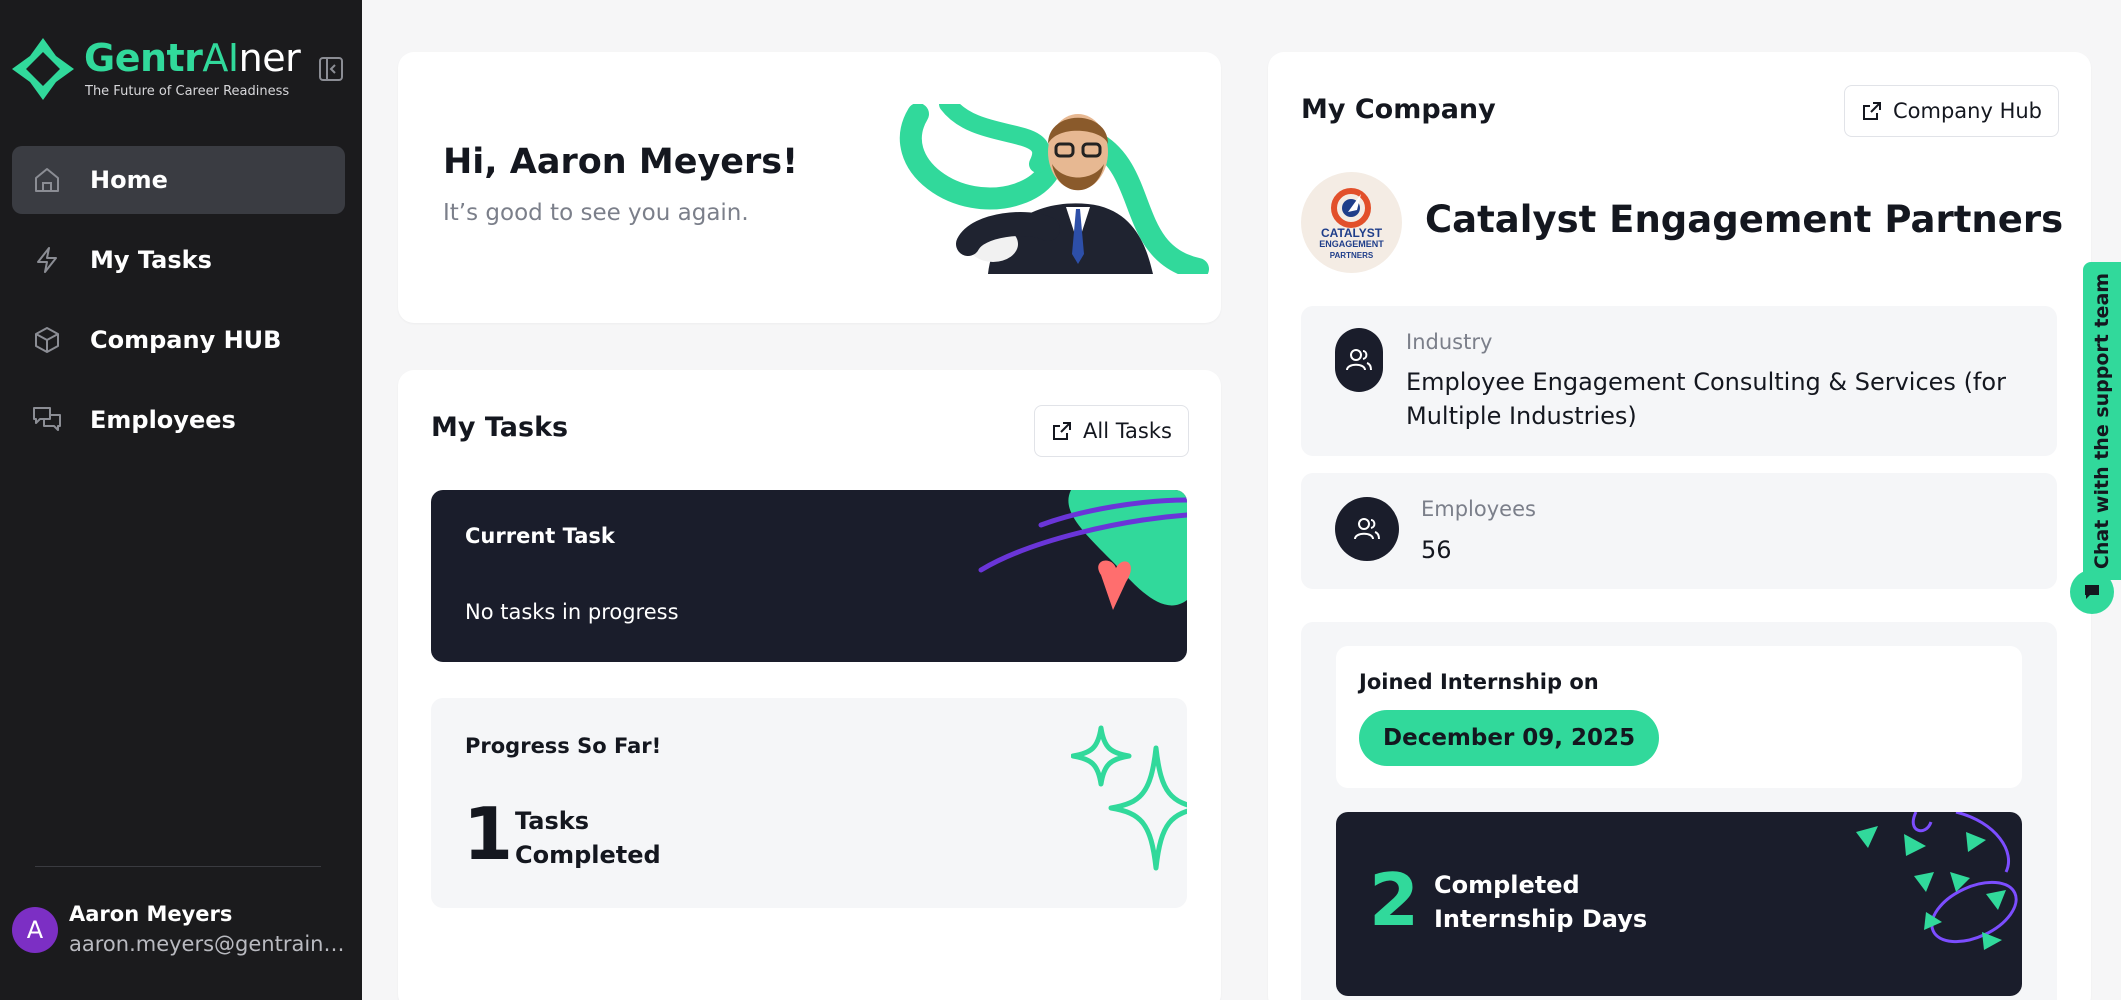 This screenshot has width=2121, height=1000. What do you see at coordinates (1679, 531) in the screenshot?
I see `employees-panel: Employees 56` at bounding box center [1679, 531].